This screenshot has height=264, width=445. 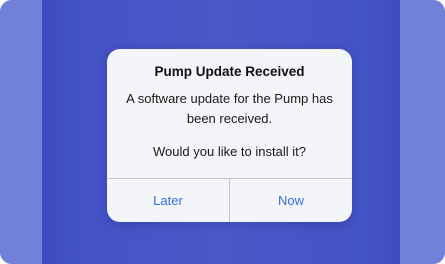 I want to click on alert-question: Would you like to install it?, so click(x=229, y=151).